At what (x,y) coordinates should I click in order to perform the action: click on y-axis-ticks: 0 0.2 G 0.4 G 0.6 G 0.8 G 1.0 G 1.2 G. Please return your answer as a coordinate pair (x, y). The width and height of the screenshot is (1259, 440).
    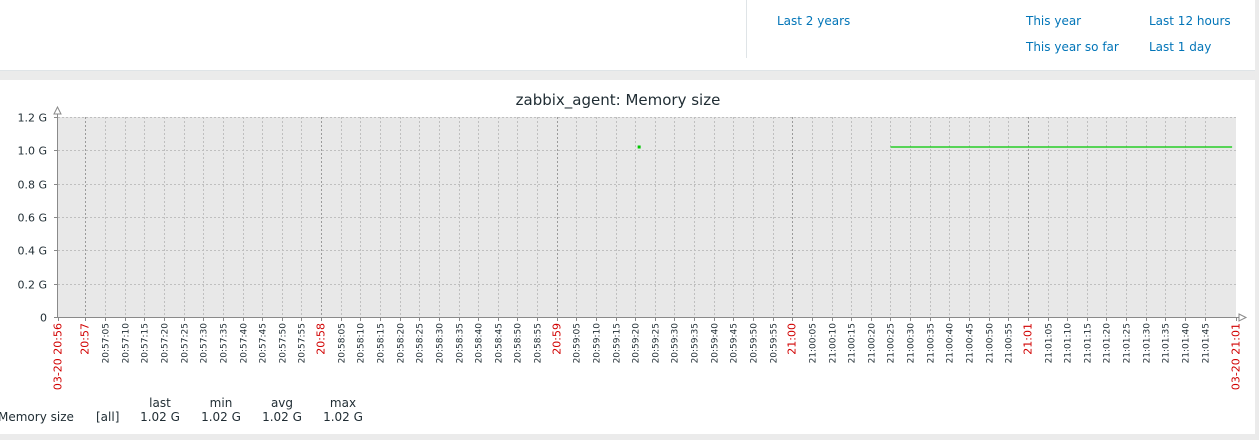
    Looking at the image, I should click on (37, 218).